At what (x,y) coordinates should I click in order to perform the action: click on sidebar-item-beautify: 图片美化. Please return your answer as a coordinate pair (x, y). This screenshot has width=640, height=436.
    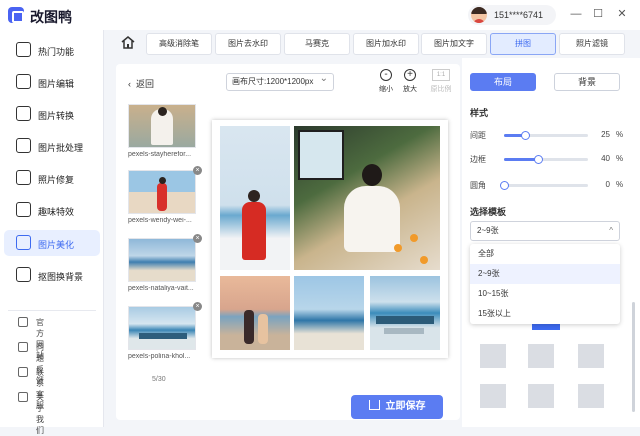
    Looking at the image, I should click on (52, 243).